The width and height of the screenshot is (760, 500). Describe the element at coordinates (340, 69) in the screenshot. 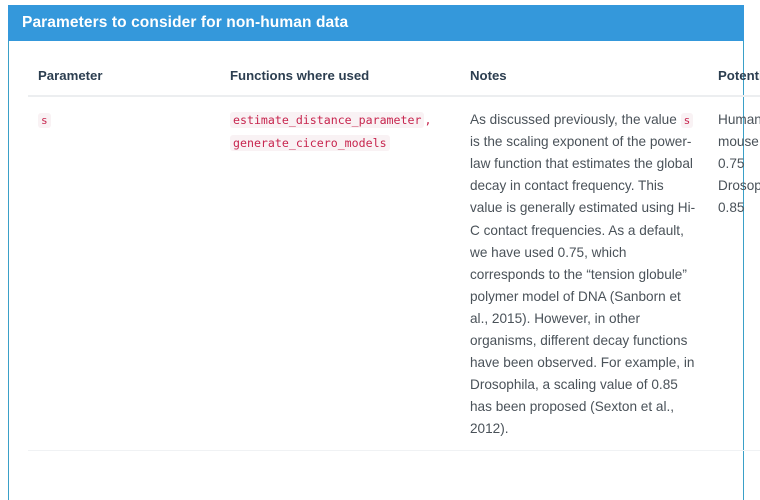

I see `column-header-functions: Functions where used` at that location.